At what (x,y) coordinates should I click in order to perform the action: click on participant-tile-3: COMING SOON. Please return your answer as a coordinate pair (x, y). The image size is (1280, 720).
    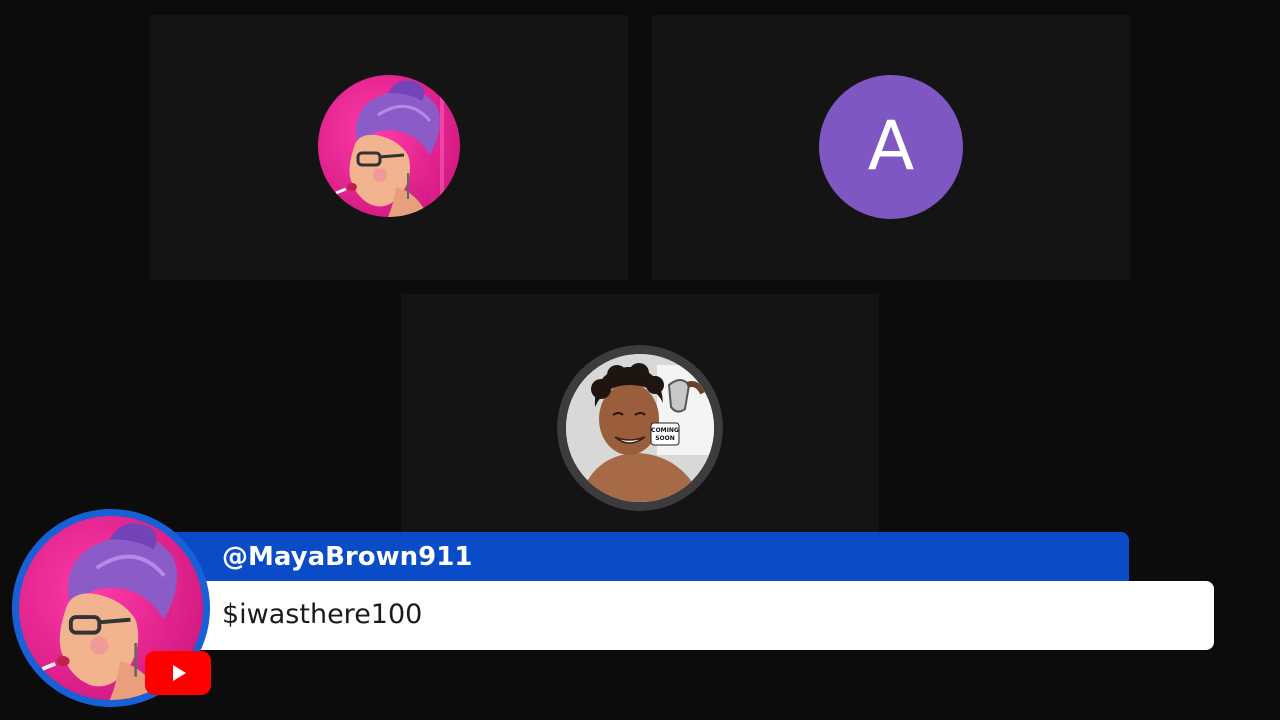
    Looking at the image, I should click on (640, 414).